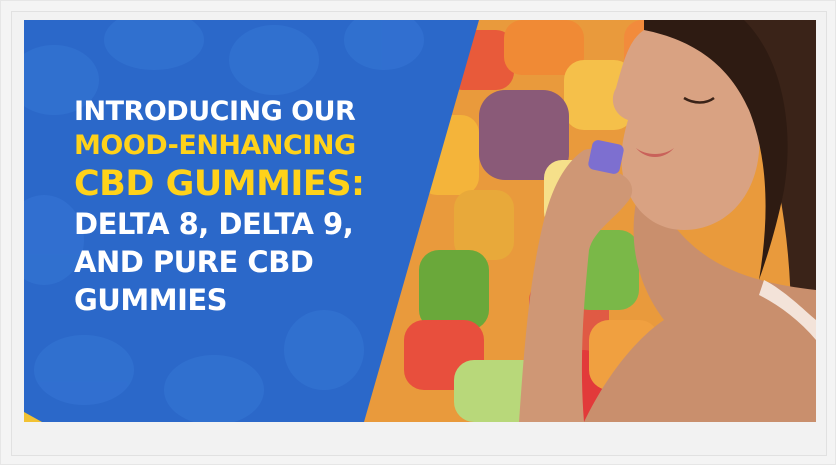 The width and height of the screenshot is (836, 465). Describe the element at coordinates (151, 300) in the screenshot. I see `headline-line-6: GUMMIES` at that location.